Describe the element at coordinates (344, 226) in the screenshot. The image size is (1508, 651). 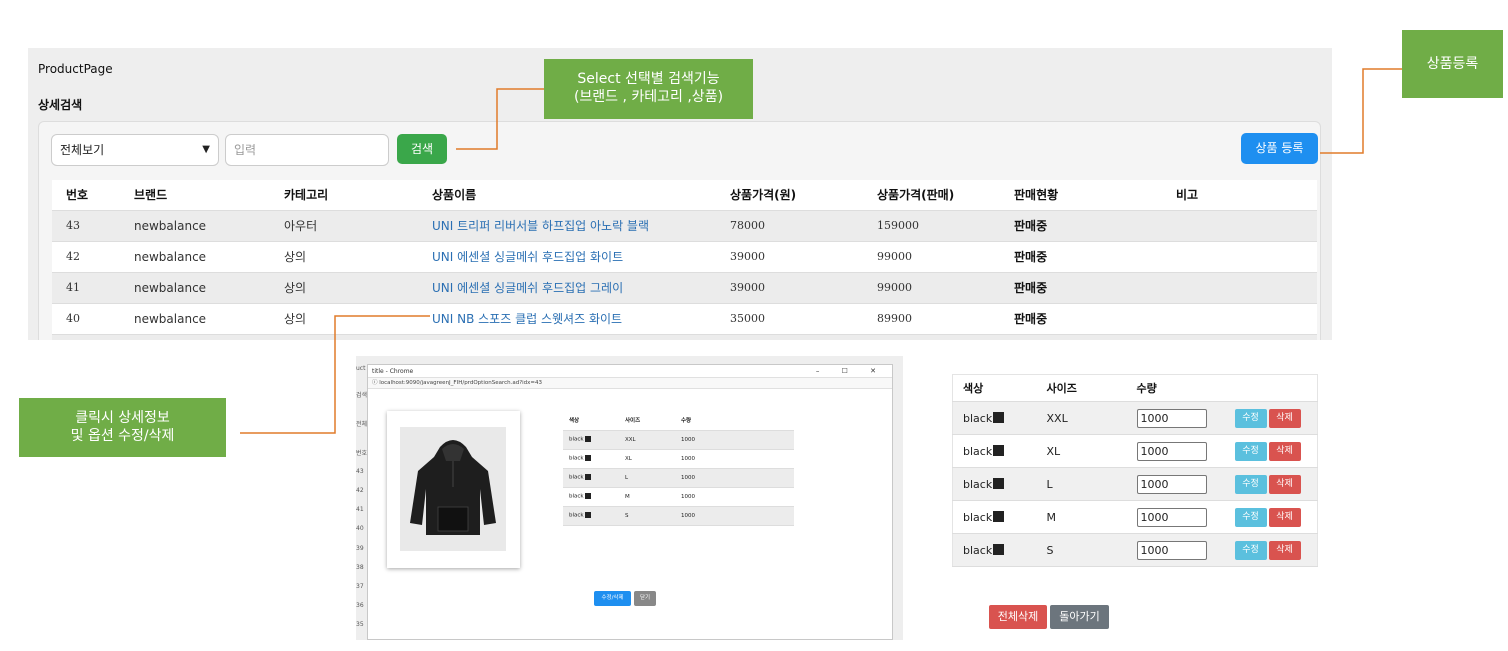
I see `cell-category: 아우터` at that location.